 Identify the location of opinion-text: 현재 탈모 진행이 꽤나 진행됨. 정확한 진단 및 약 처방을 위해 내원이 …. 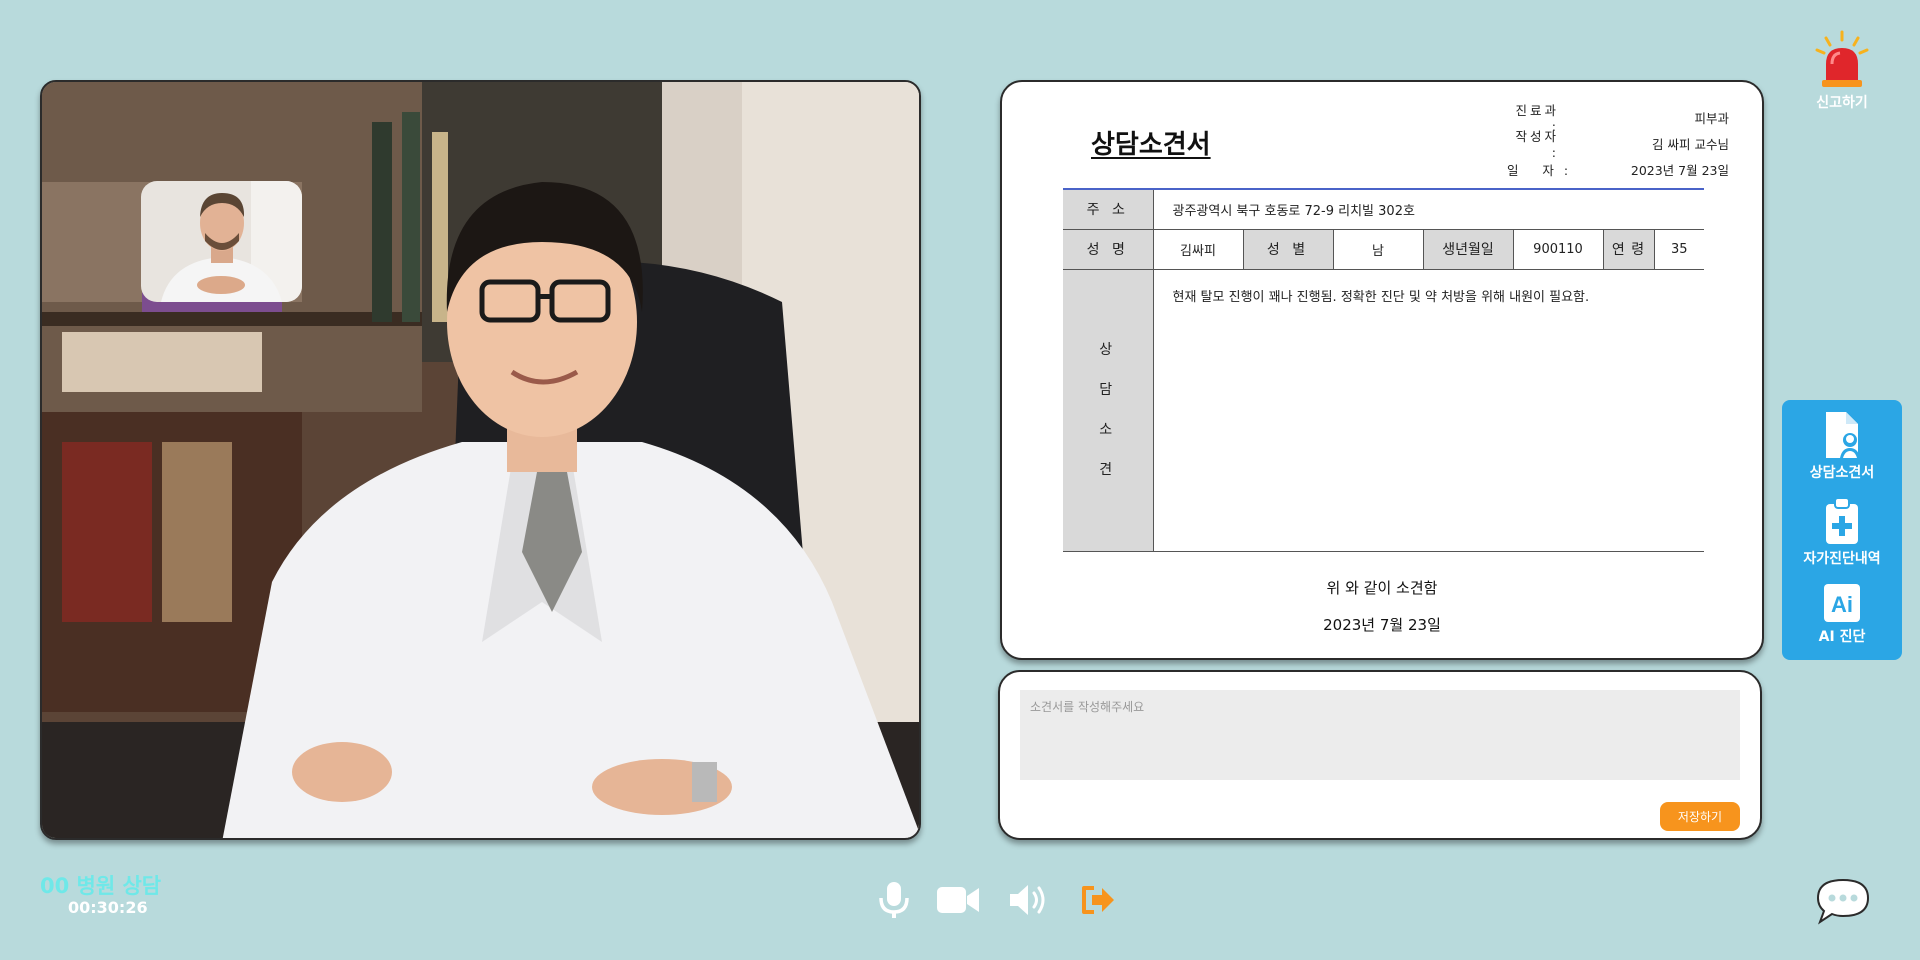
(1429, 410).